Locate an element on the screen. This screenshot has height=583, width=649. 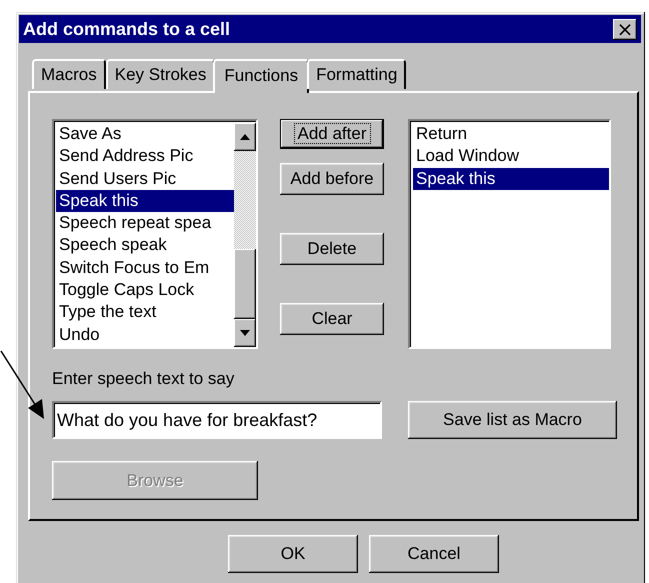
scroll-down-icon is located at coordinates (245, 333).